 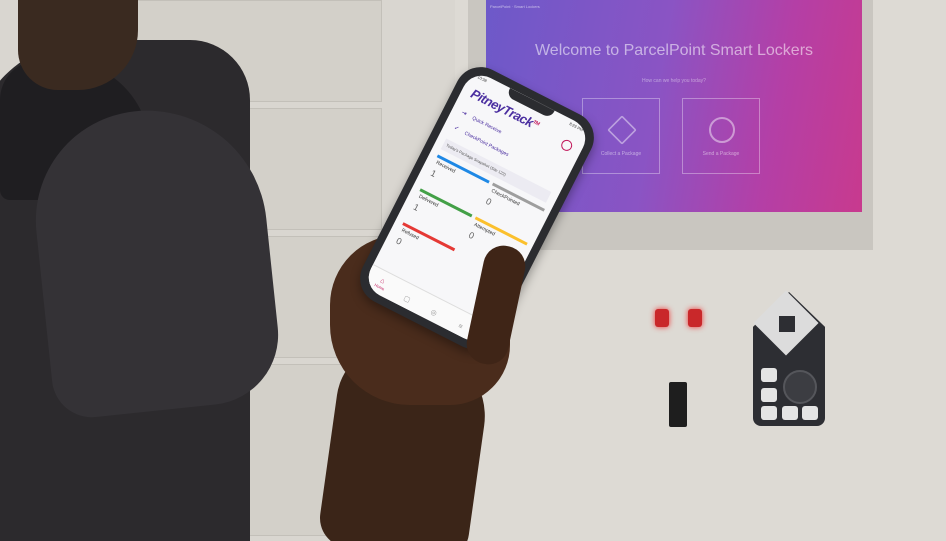 I want to click on check-icon: ✓, so click(x=456, y=129).